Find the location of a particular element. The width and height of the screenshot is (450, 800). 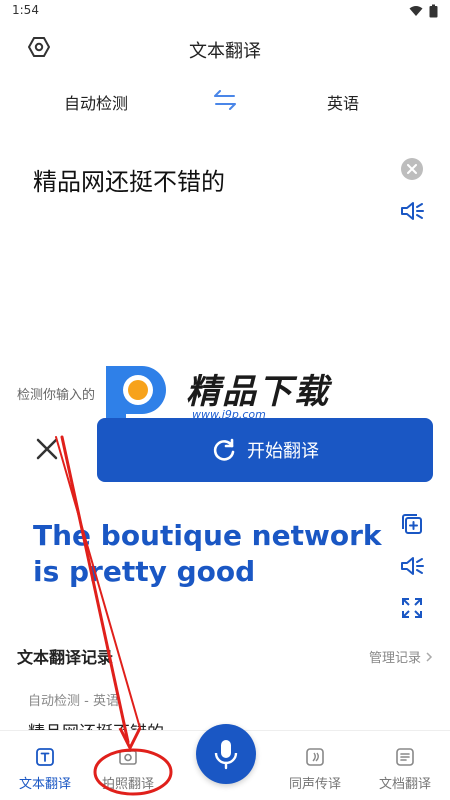

nav-label: 文本翻译 is located at coordinates (44, 784).